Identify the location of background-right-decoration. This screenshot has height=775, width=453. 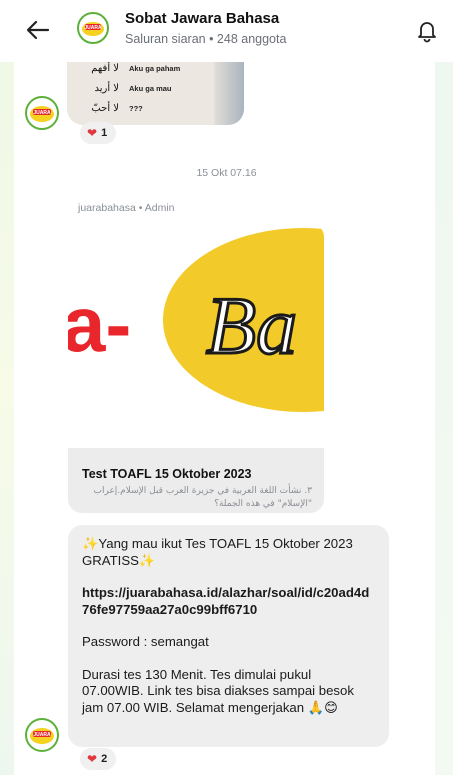
(444, 387).